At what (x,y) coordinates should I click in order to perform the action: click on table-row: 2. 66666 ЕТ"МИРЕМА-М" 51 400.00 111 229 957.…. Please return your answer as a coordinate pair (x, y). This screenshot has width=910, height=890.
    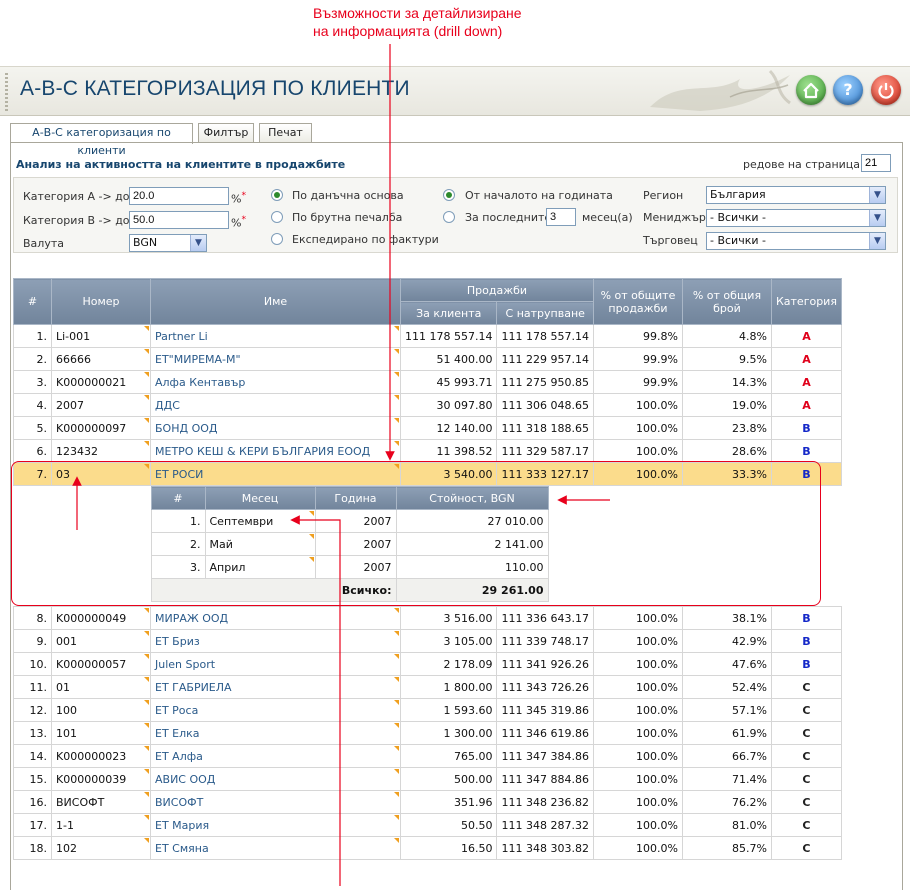
    Looking at the image, I should click on (427, 359).